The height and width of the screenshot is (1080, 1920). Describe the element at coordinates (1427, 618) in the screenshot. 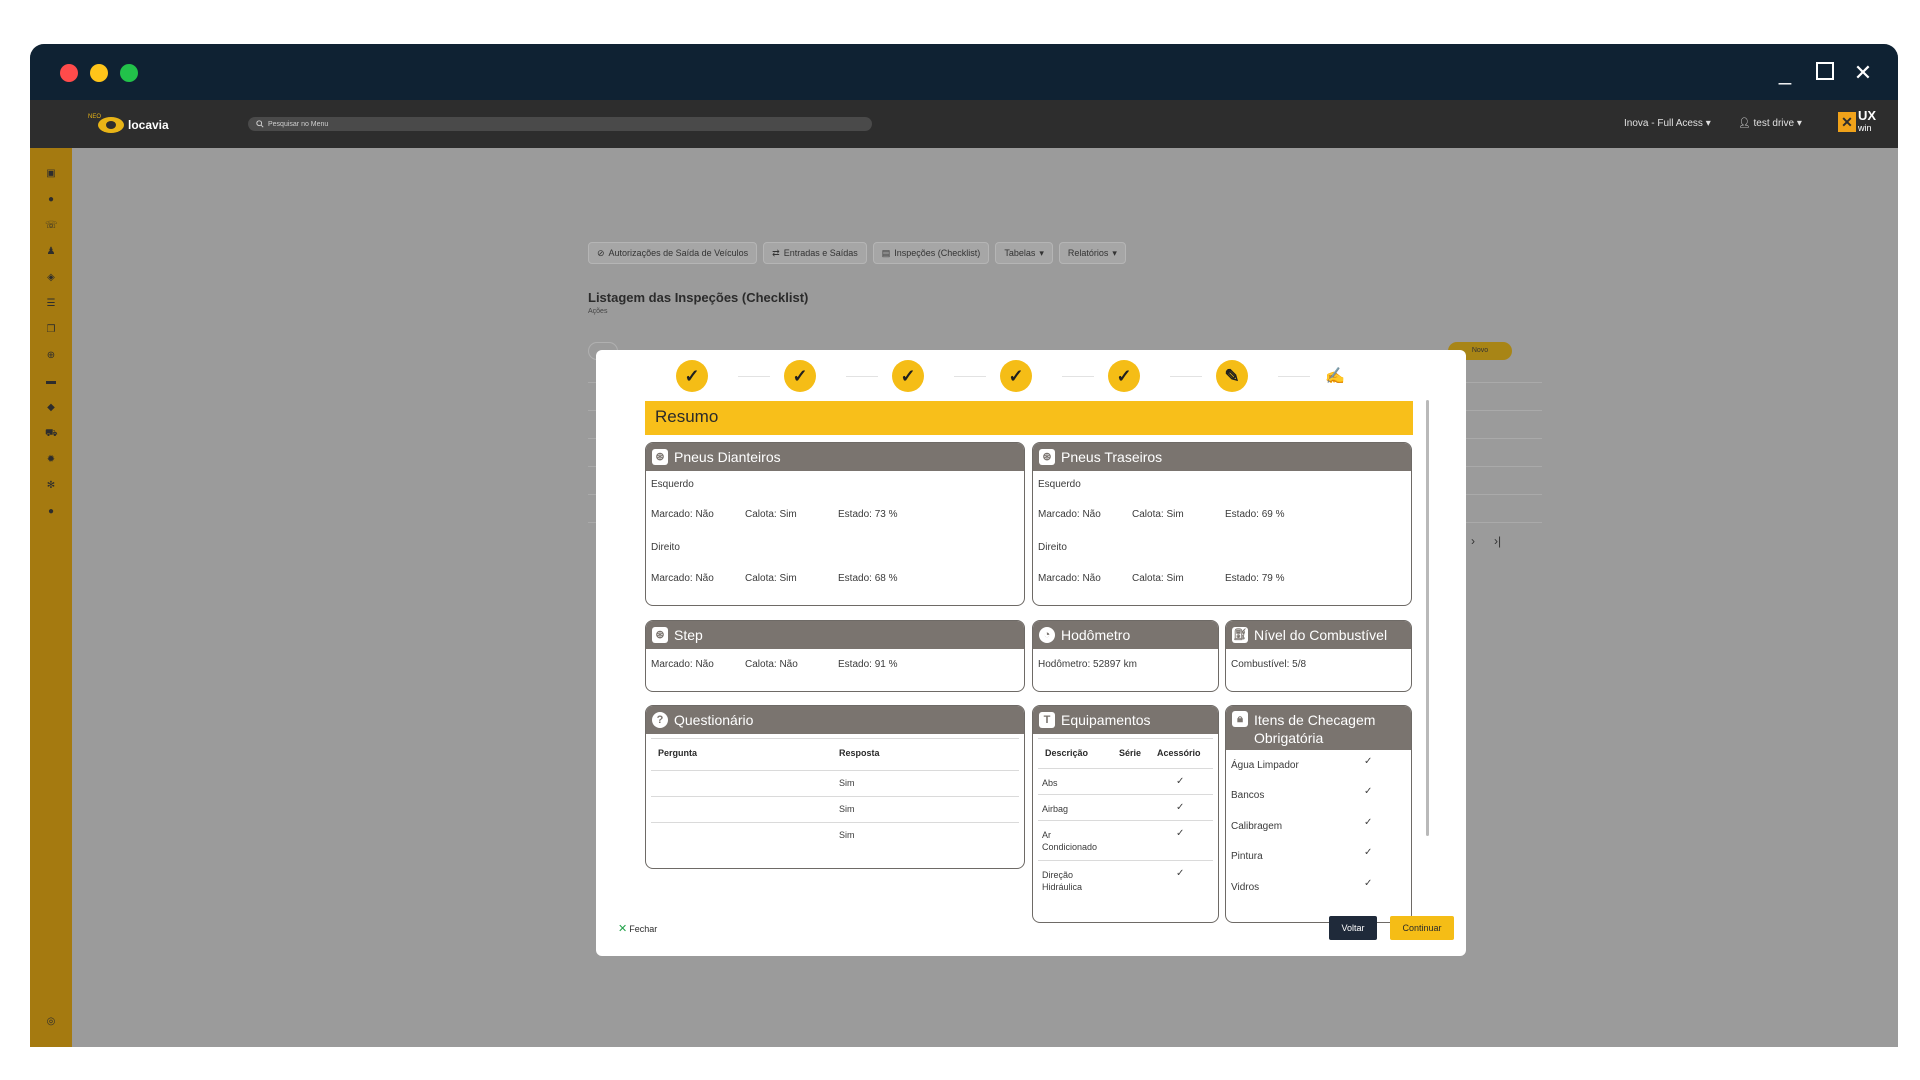

I see `modal-scrollbar` at that location.